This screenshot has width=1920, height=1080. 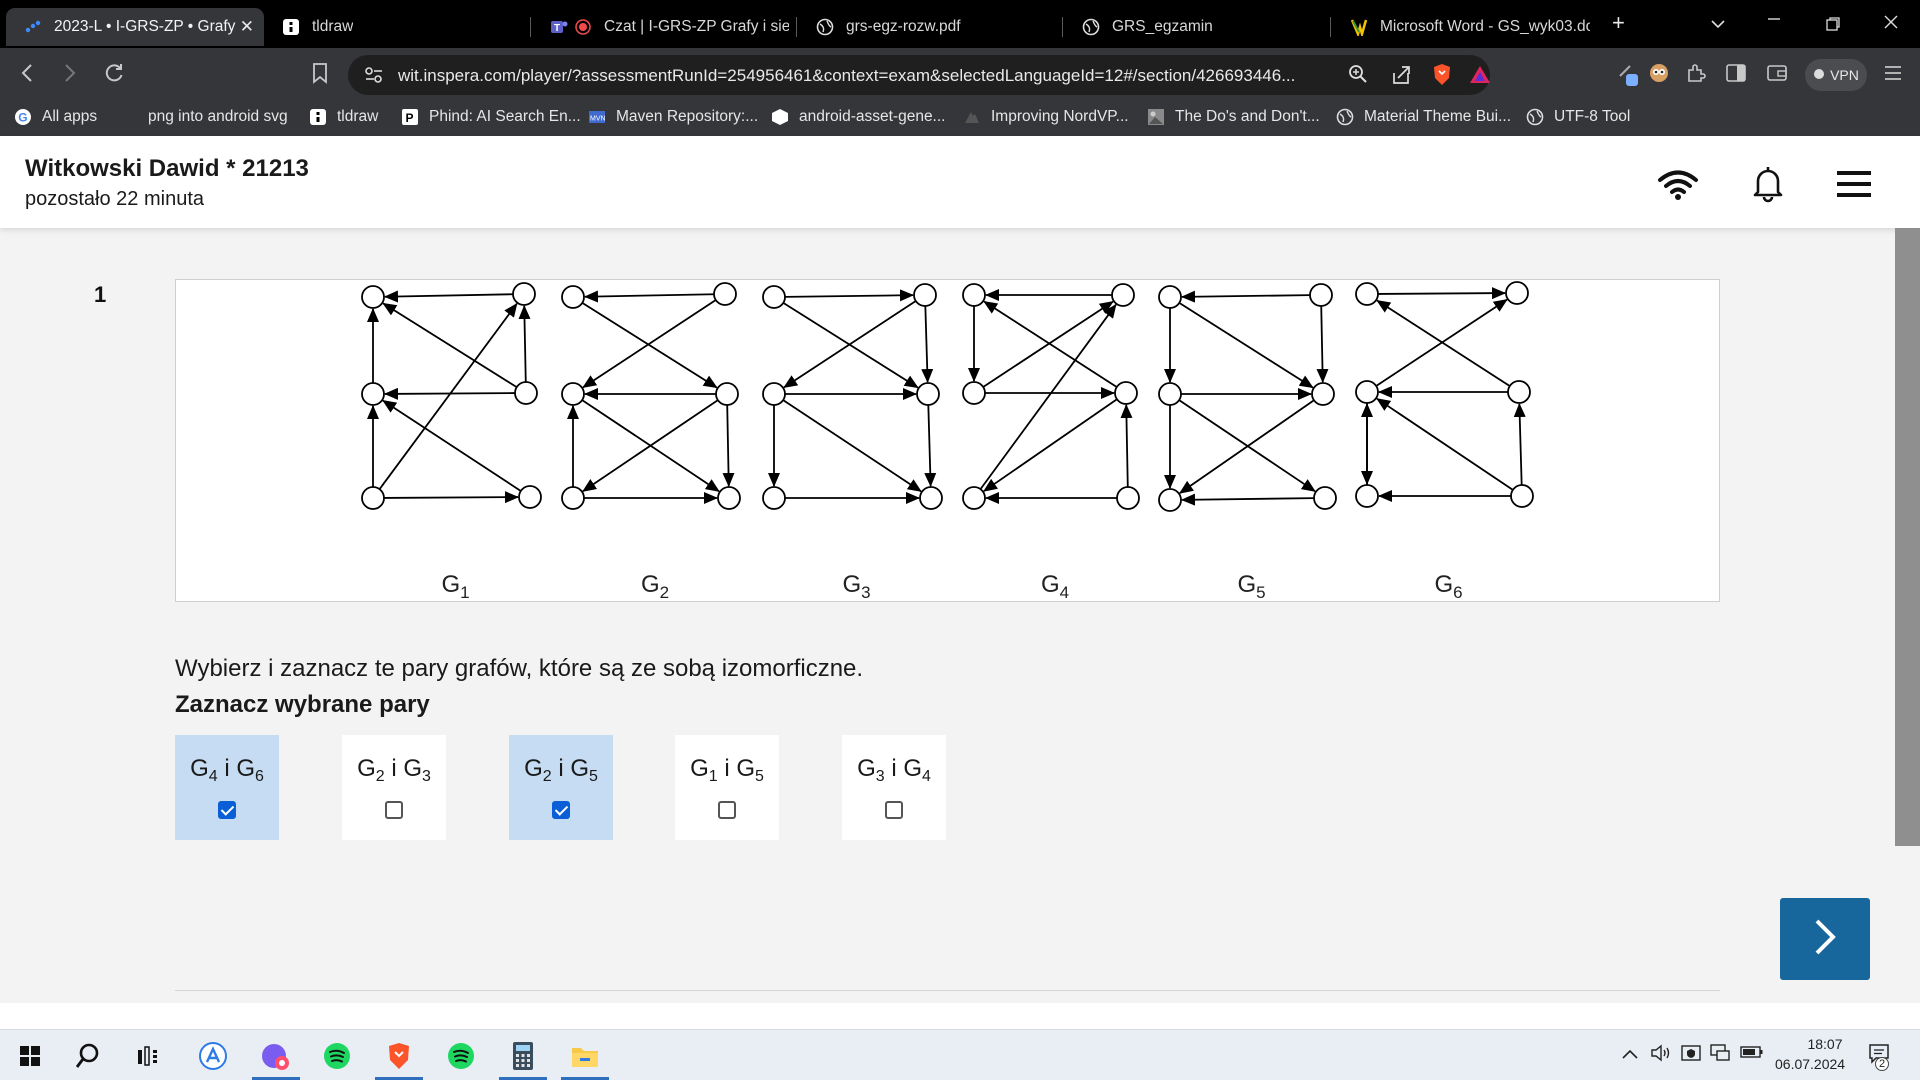 What do you see at coordinates (213, 1056) in the screenshot?
I see `app-store-icon` at bounding box center [213, 1056].